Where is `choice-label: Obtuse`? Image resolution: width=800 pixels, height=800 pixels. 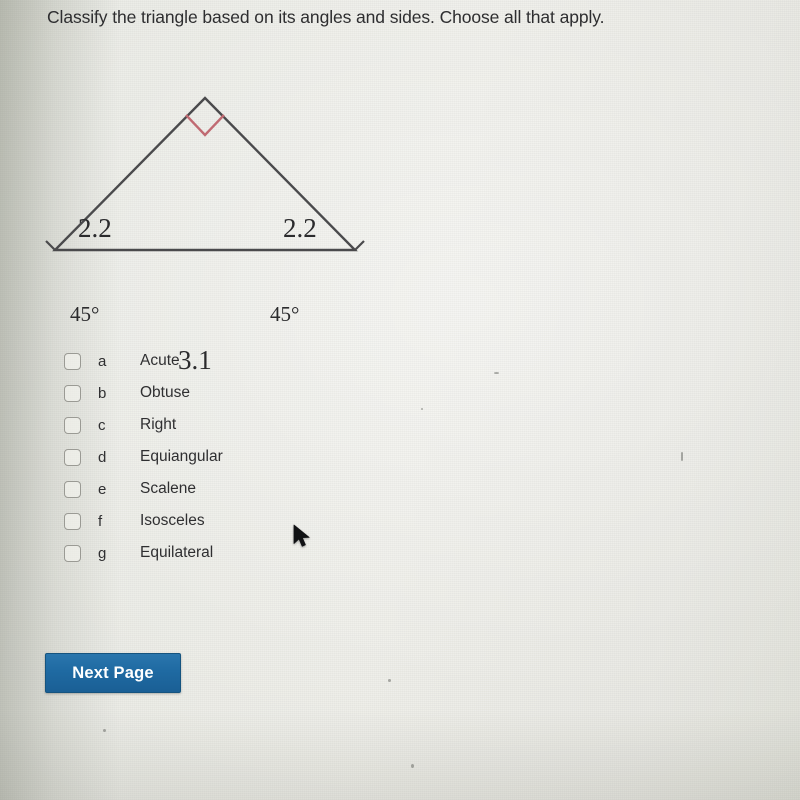
choice-label: Obtuse is located at coordinates (165, 392).